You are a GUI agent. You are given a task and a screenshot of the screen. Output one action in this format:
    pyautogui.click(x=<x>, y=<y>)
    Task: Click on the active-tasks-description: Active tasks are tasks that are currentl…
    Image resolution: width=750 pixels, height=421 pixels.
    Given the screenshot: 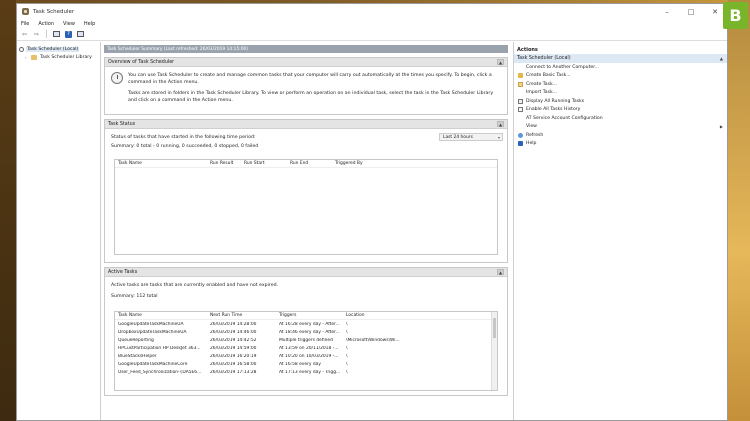 What is the action you would take?
    pyautogui.click(x=195, y=285)
    